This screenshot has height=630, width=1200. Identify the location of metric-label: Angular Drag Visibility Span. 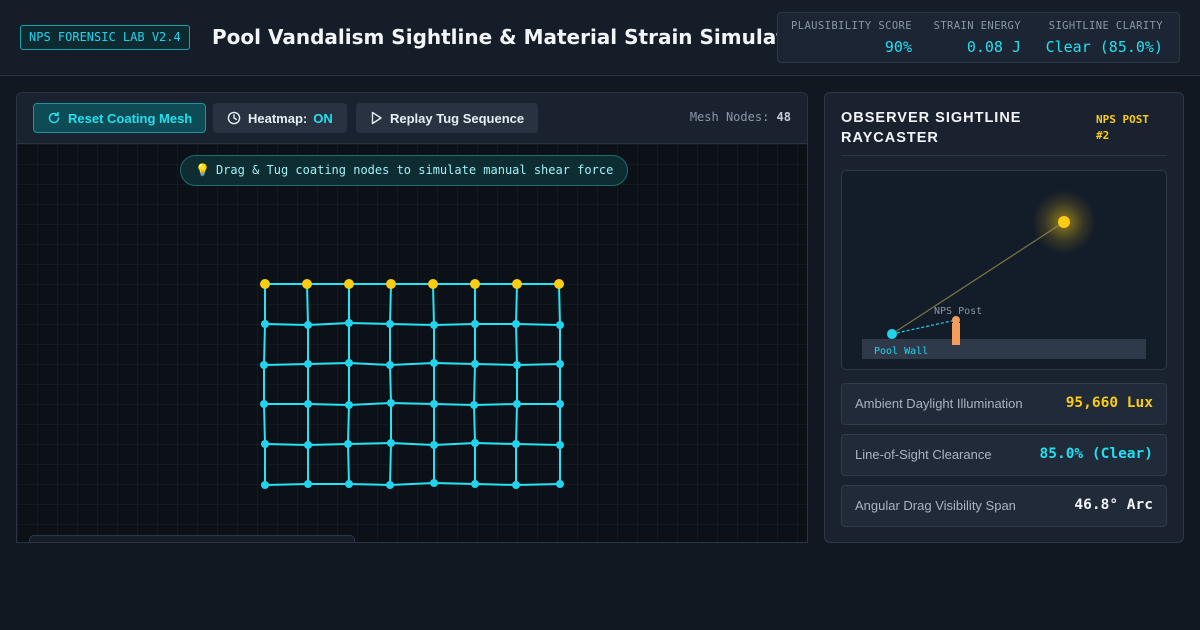
(935, 505).